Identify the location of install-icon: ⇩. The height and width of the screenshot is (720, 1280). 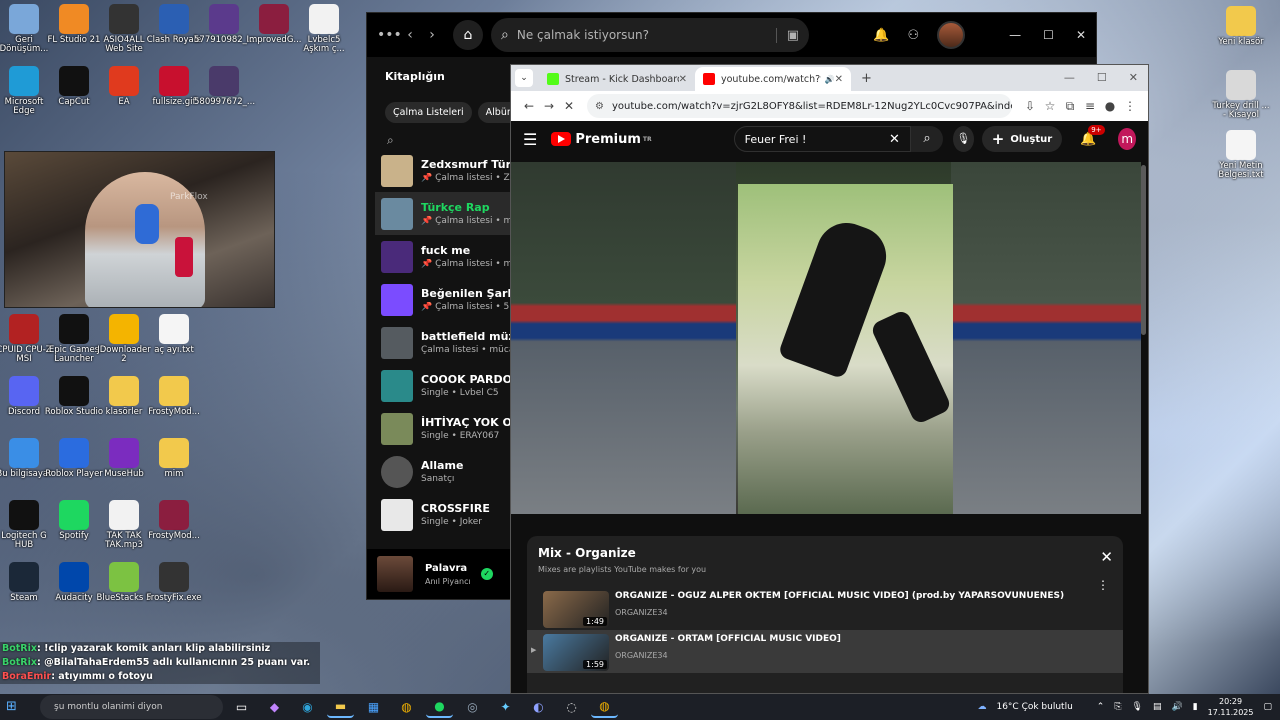
(1030, 106).